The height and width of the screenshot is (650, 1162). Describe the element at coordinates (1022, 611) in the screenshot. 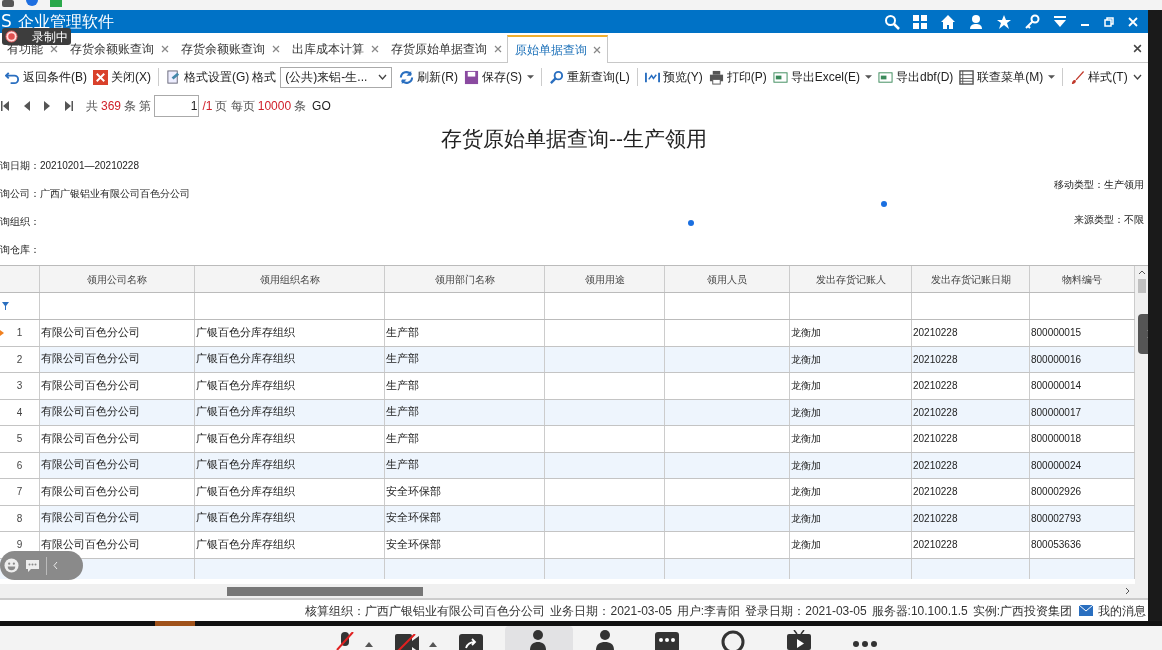

I see `status-text: 实例:广西投资集团` at that location.